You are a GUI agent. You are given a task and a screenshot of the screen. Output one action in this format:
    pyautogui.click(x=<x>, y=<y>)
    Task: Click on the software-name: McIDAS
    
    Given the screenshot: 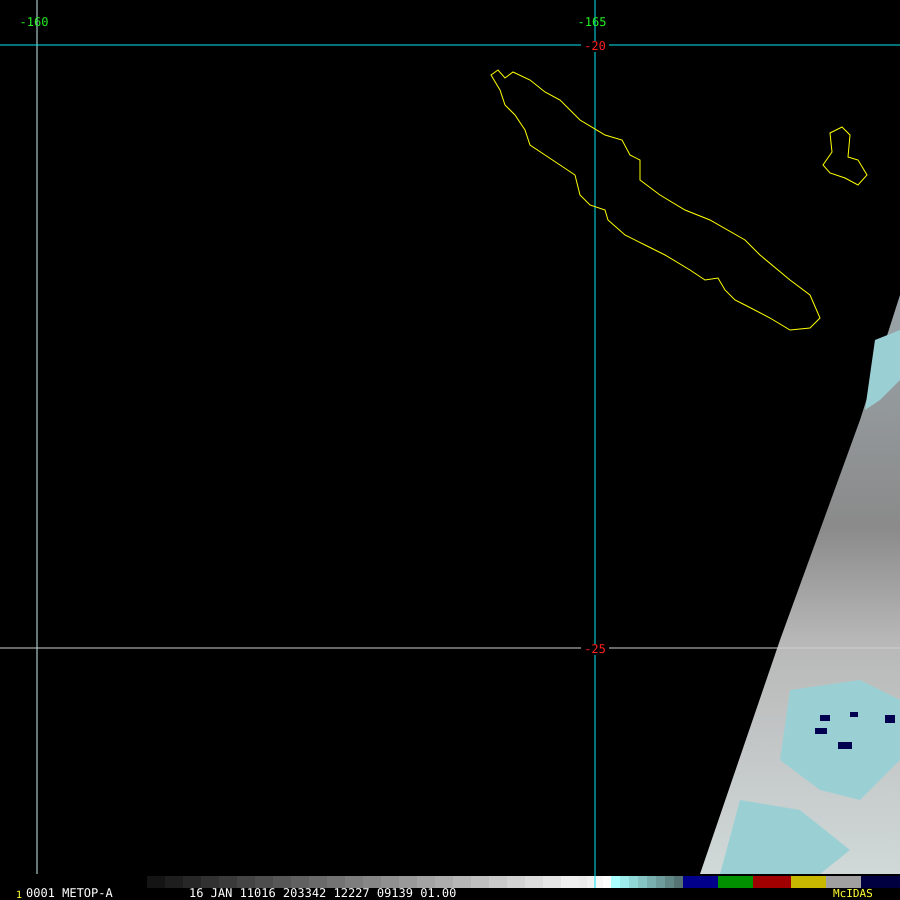 What is the action you would take?
    pyautogui.click(x=853, y=893)
    